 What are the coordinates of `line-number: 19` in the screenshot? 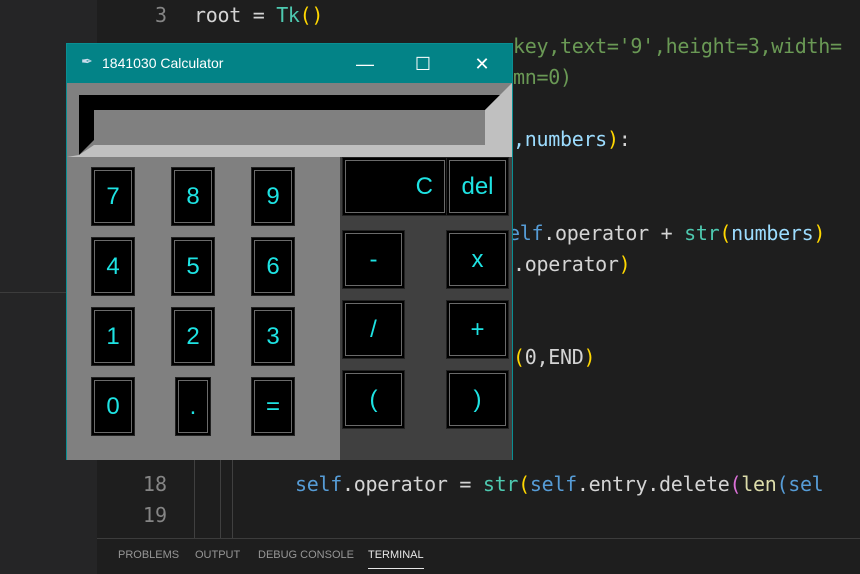 It's located at (154, 515).